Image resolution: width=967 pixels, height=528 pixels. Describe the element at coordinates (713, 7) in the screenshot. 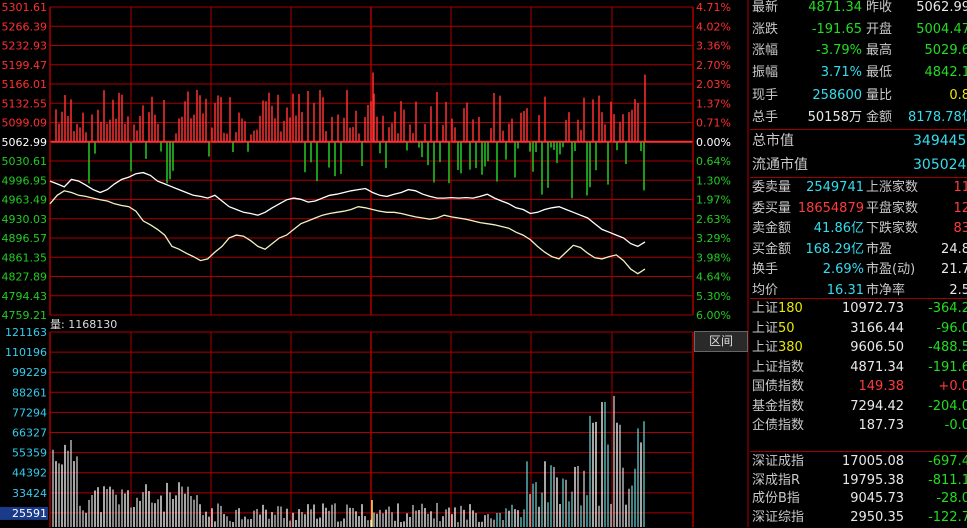

I see `pct-tick-label: 4.71%` at that location.